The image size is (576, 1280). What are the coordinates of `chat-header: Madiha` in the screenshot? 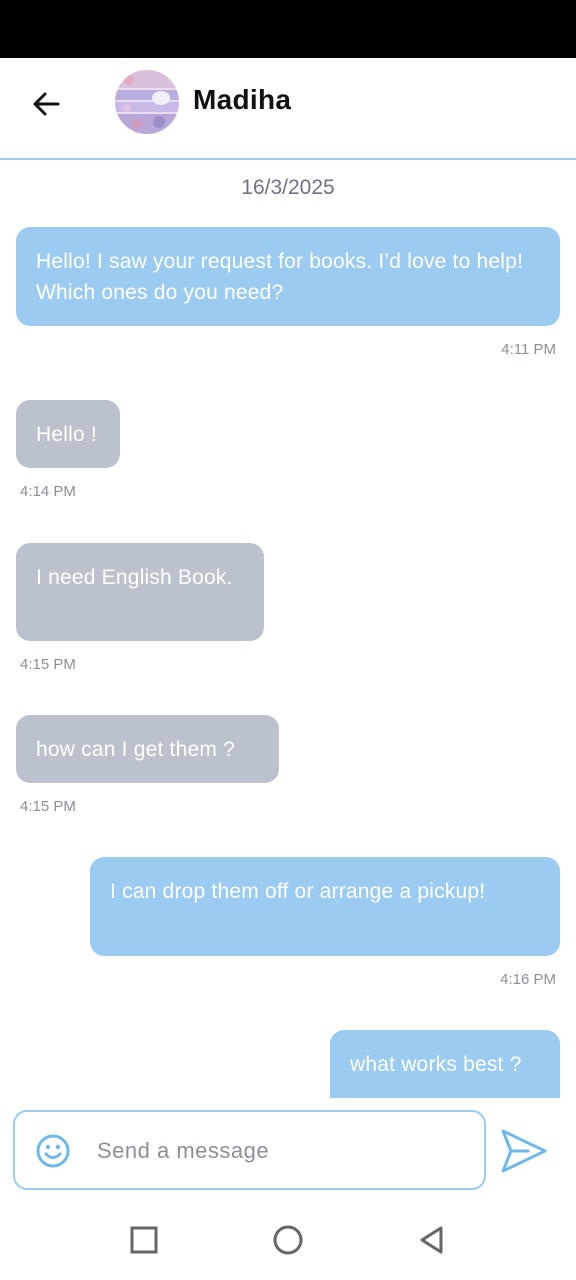 It's located at (288, 109).